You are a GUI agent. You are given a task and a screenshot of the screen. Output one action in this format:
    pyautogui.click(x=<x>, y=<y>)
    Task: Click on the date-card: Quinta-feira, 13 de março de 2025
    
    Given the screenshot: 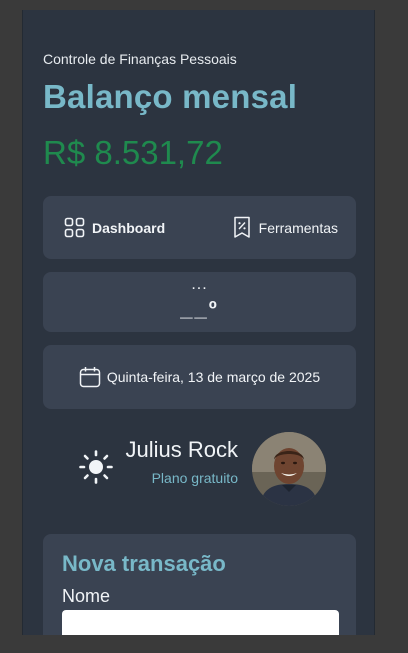 What is the action you would take?
    pyautogui.click(x=199, y=377)
    